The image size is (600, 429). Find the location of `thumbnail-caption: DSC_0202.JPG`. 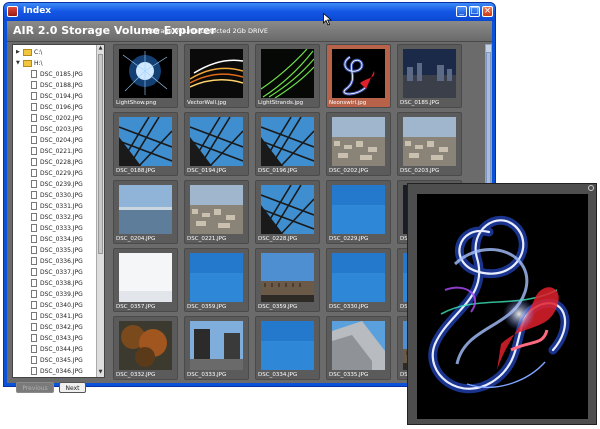

thumbnail-caption: DSC_0202.JPG is located at coordinates (349, 171).